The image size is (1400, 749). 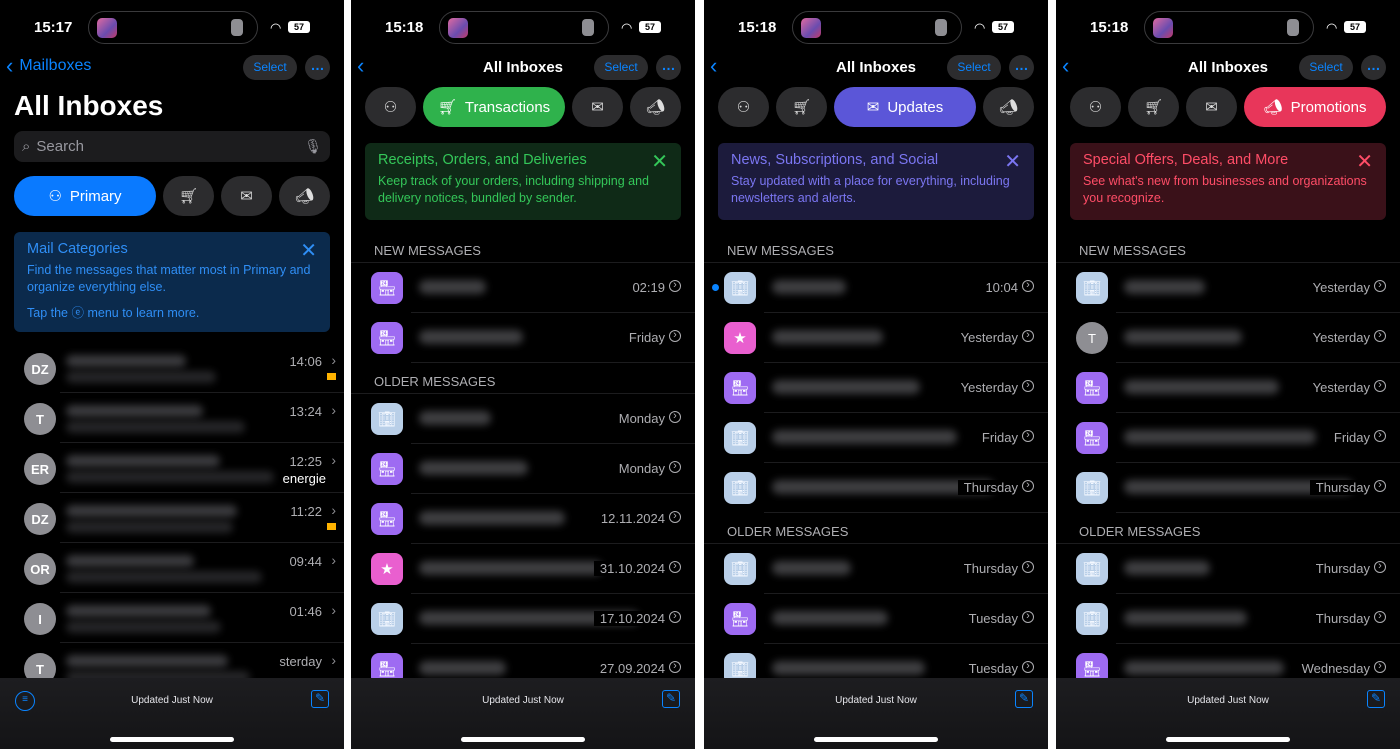 What do you see at coordinates (184, 468) in the screenshot?
I see `message-row: ER 12:25 › energie` at bounding box center [184, 468].